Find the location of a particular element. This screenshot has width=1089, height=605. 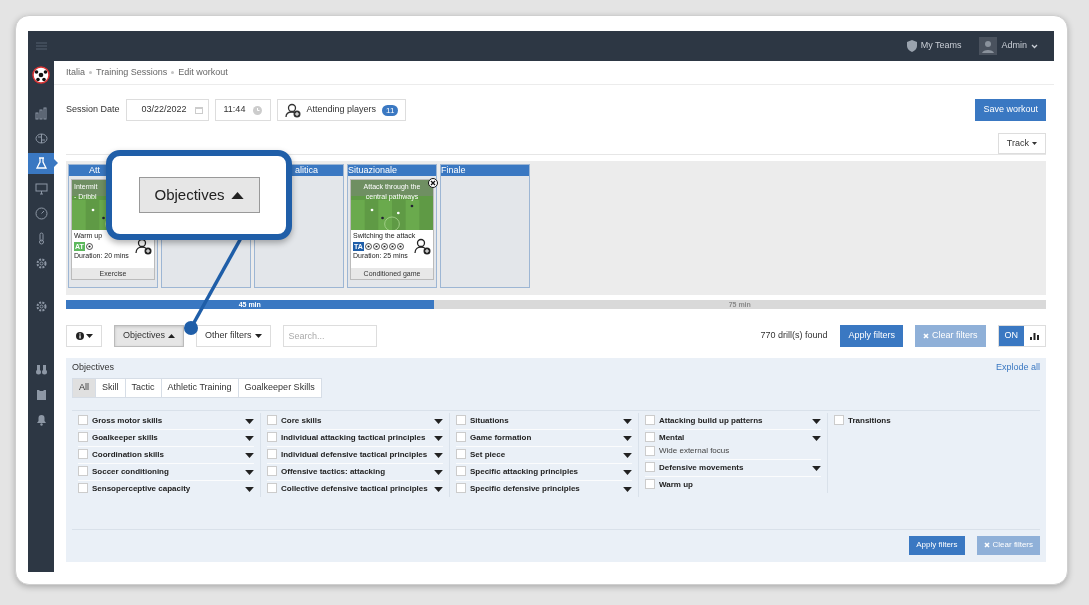

objective-label: Coordination skills is located at coordinates (128, 454).